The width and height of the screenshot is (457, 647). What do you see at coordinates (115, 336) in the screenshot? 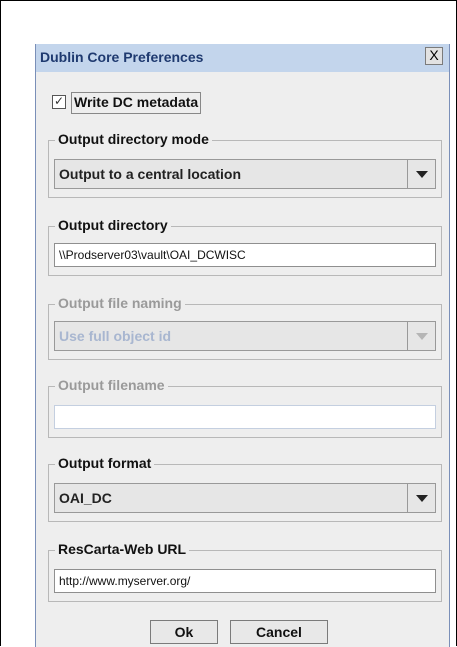
I see `output-file-naming-value: Use full object id` at bounding box center [115, 336].